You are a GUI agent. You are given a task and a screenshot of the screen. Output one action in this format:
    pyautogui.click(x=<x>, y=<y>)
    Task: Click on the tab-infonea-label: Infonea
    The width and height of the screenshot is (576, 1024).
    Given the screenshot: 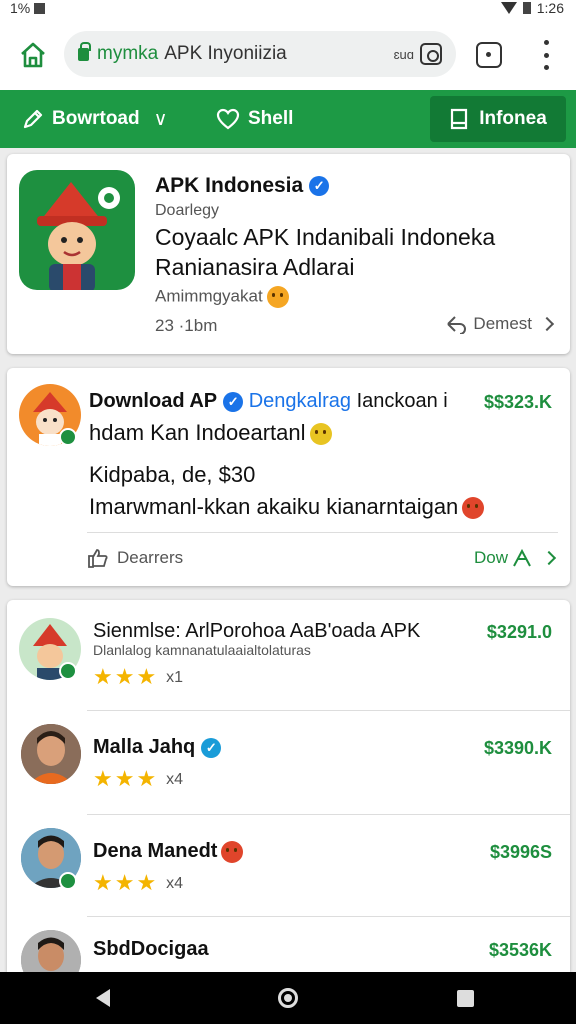 What is the action you would take?
    pyautogui.click(x=513, y=118)
    